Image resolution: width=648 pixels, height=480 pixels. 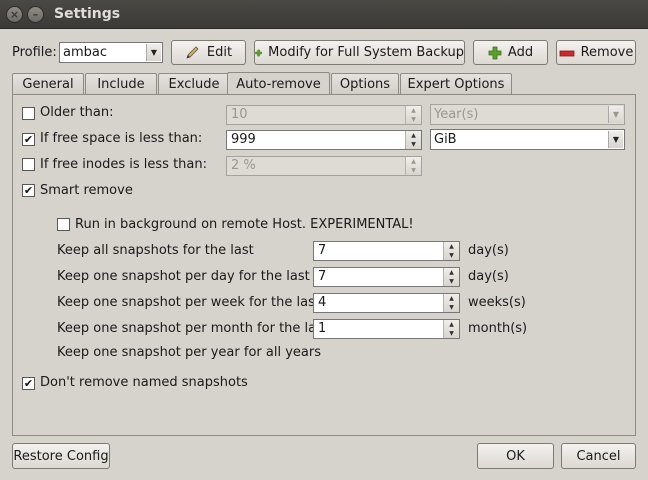 I want to click on restore-config-label: Restore Config, so click(x=61, y=456).